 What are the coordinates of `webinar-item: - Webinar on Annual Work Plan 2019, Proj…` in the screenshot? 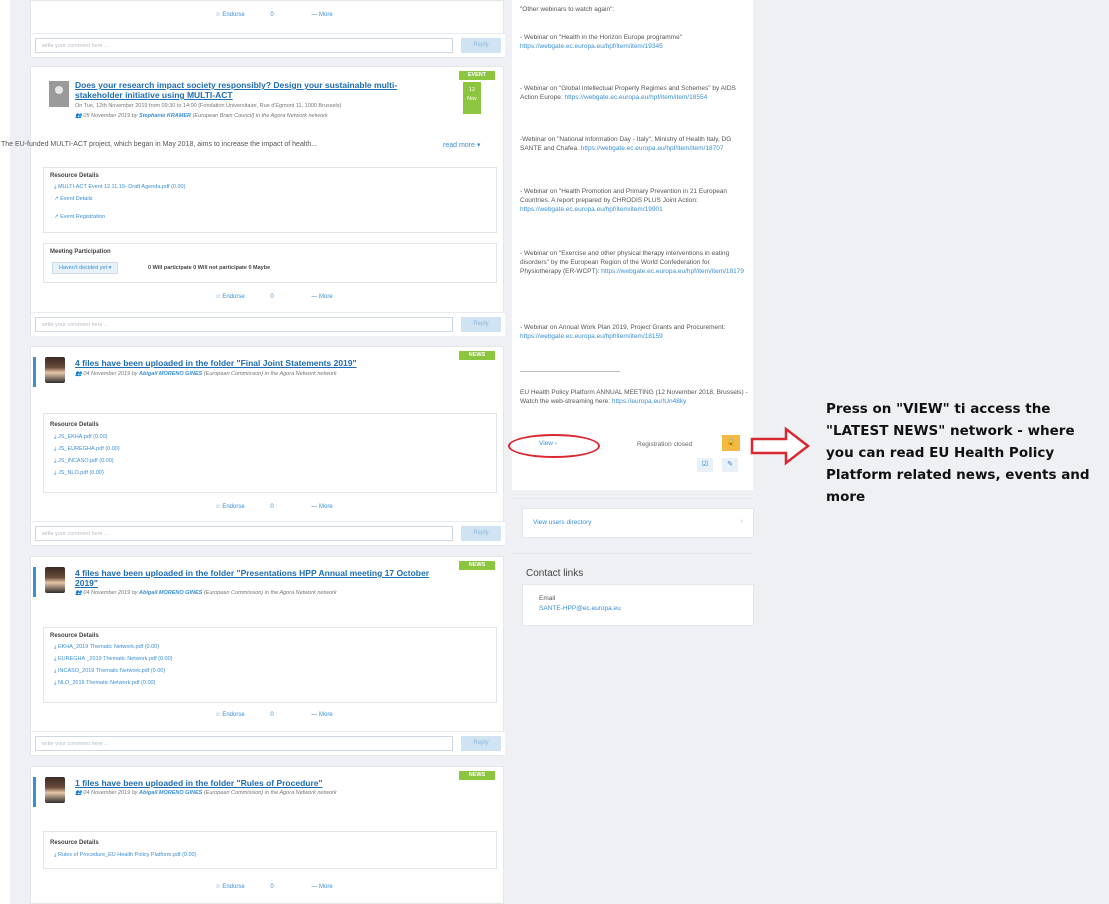 It's located at (623, 332).